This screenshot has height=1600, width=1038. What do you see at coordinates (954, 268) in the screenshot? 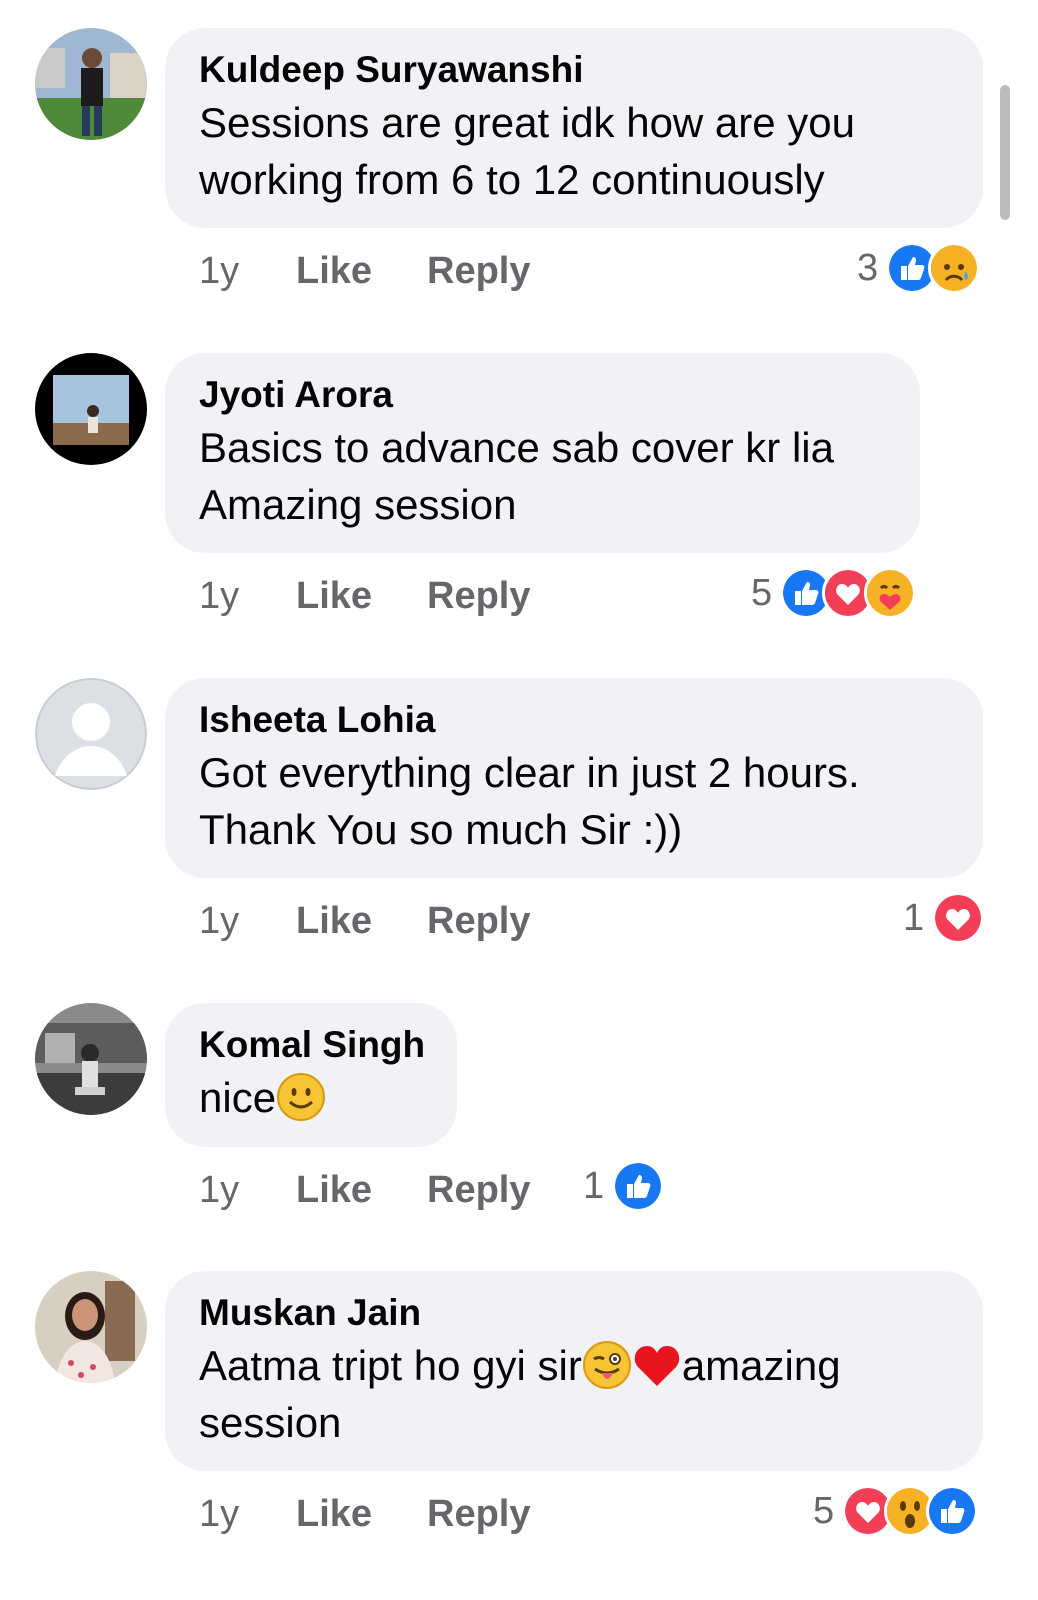
I see `sad-reaction-icon` at bounding box center [954, 268].